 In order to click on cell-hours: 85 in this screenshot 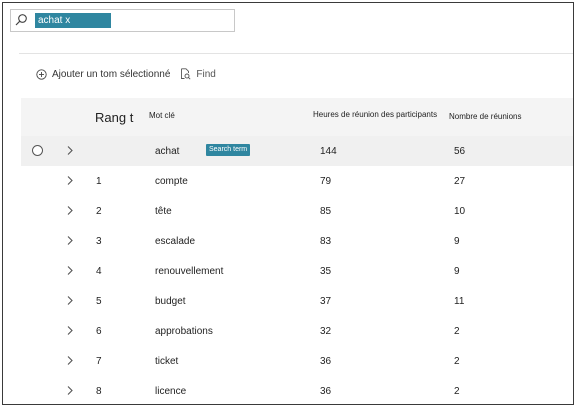, I will do `click(326, 211)`.